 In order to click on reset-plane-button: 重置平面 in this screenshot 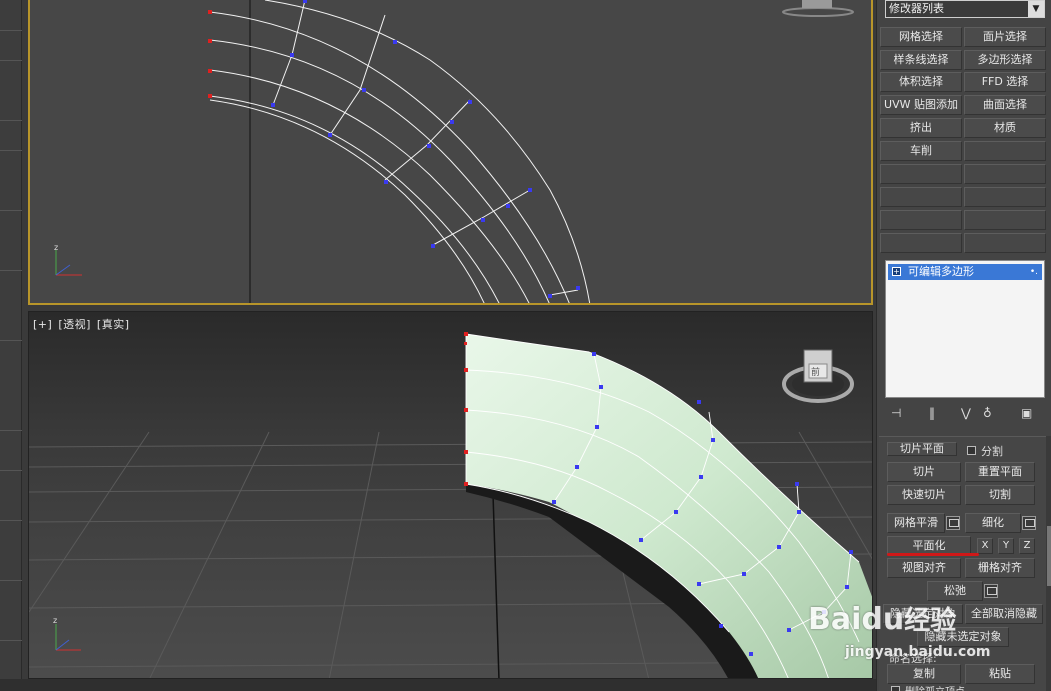, I will do `click(1000, 472)`.